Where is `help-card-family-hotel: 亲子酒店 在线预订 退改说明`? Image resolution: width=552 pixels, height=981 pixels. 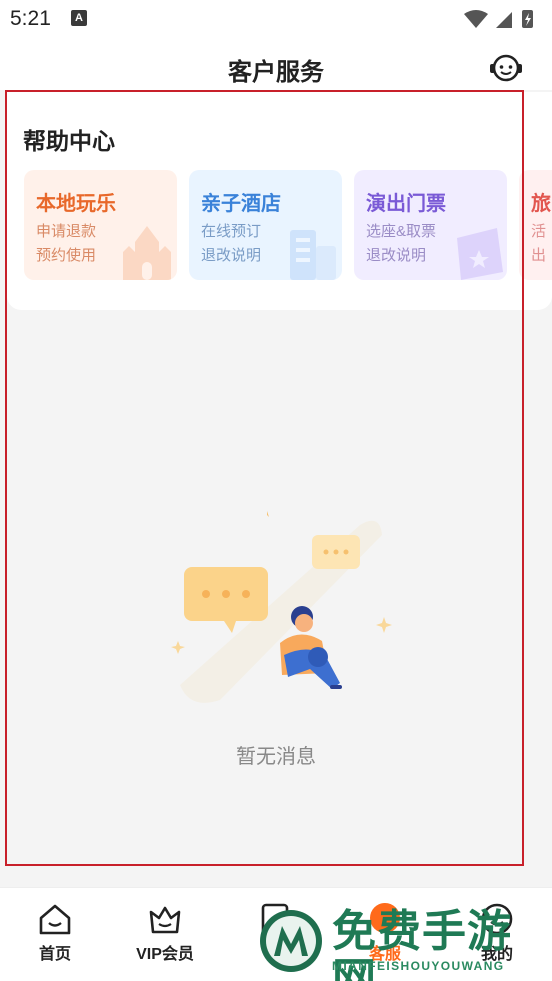
help-card-family-hotel: 亲子酒店 在线预订 退改说明 is located at coordinates (265, 225).